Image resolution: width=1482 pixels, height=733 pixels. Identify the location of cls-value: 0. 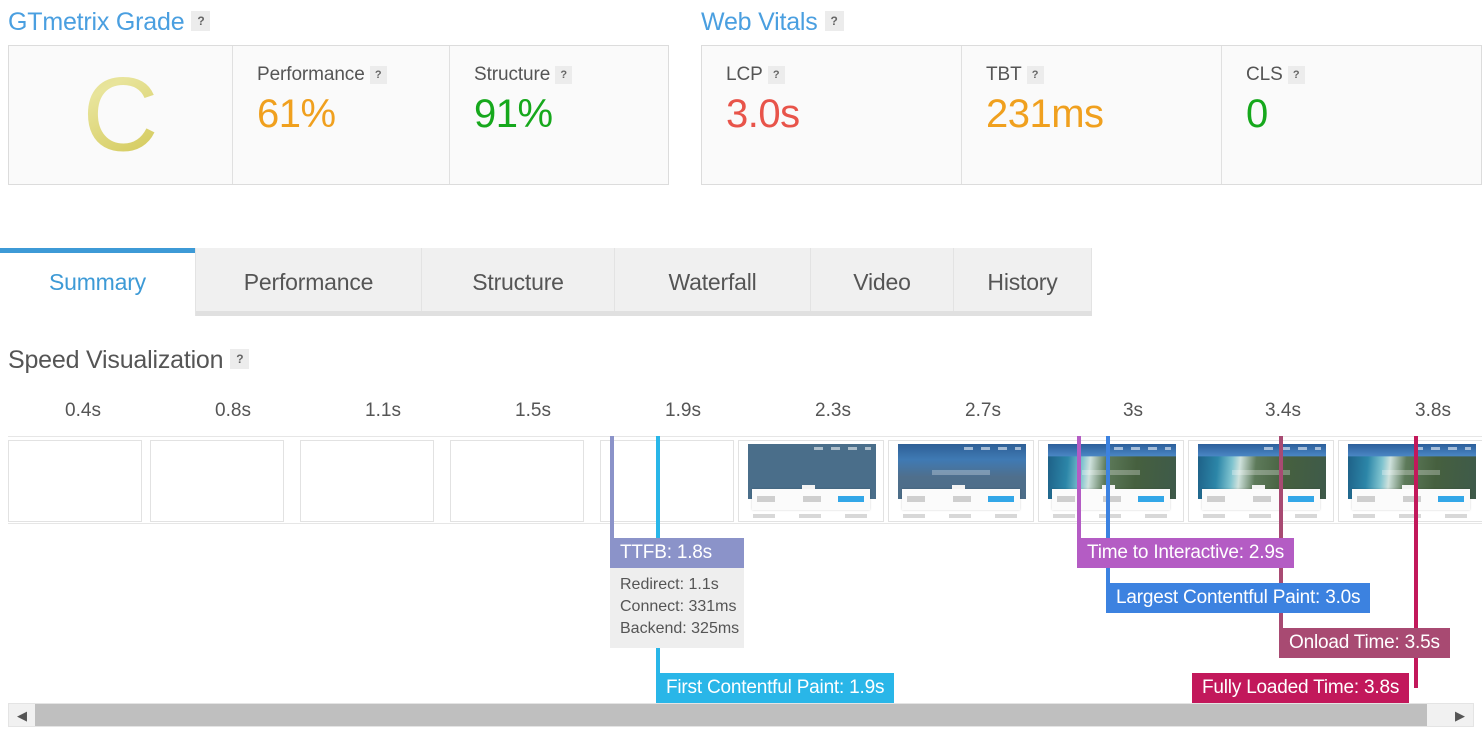
(1257, 114).